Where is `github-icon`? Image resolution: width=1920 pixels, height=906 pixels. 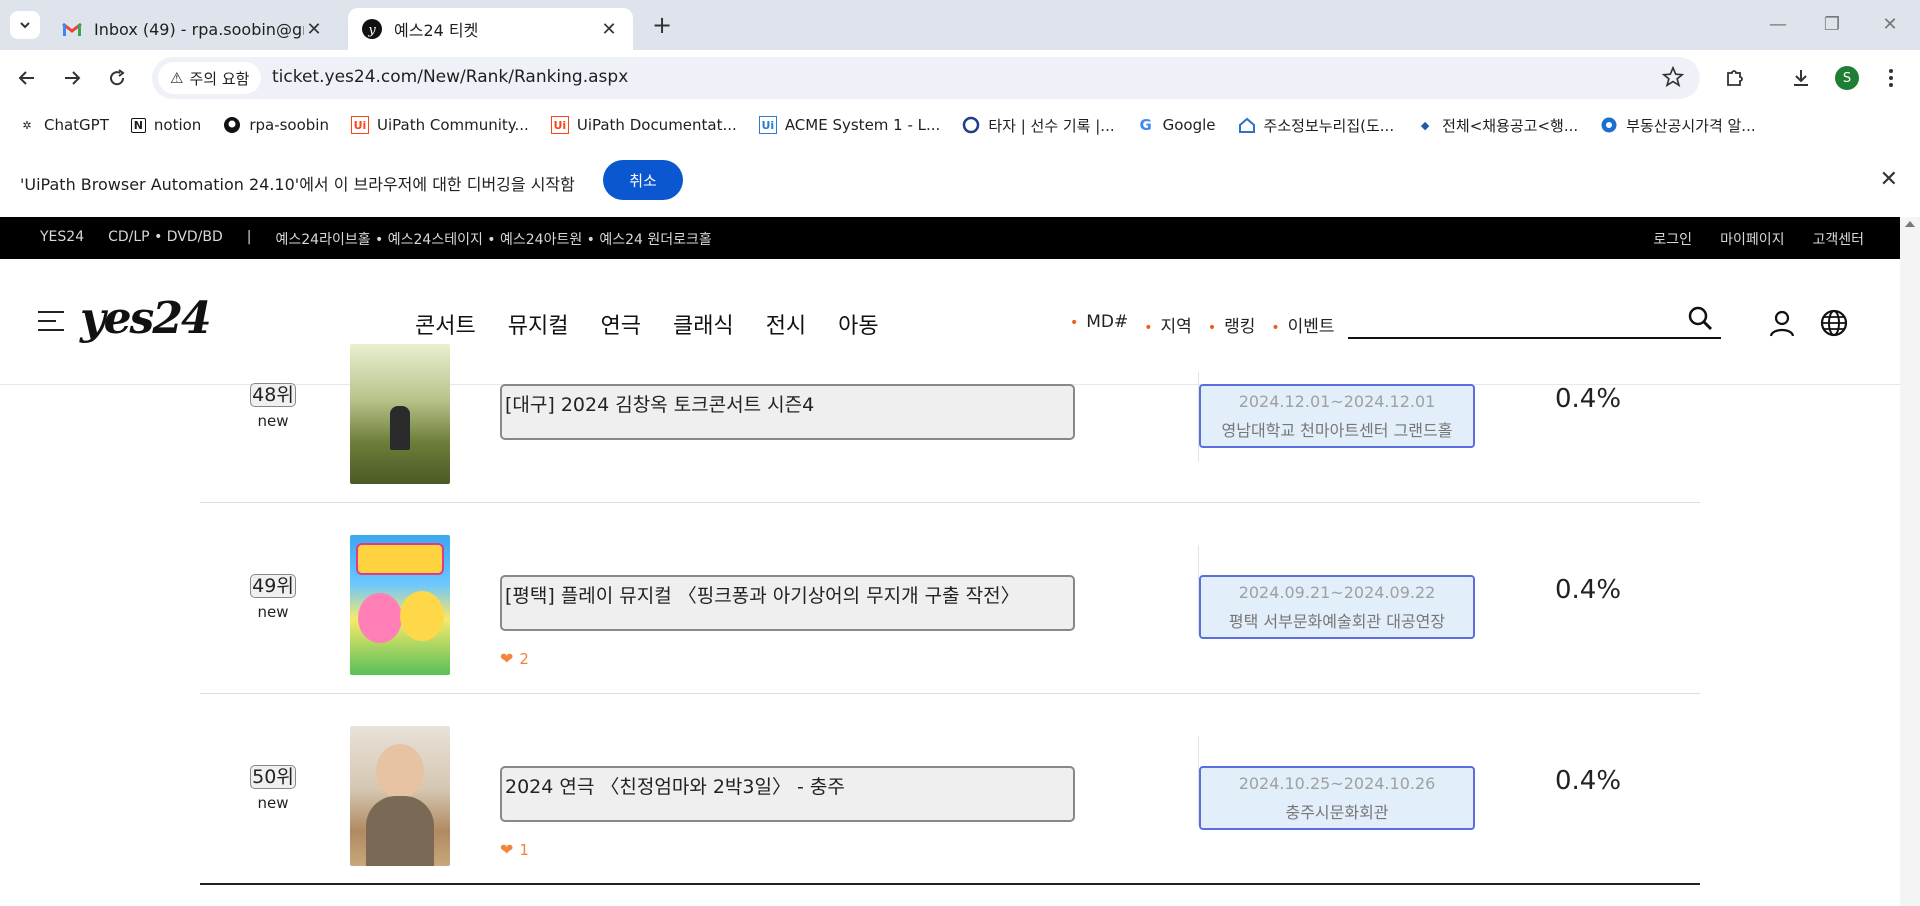 github-icon is located at coordinates (232, 125).